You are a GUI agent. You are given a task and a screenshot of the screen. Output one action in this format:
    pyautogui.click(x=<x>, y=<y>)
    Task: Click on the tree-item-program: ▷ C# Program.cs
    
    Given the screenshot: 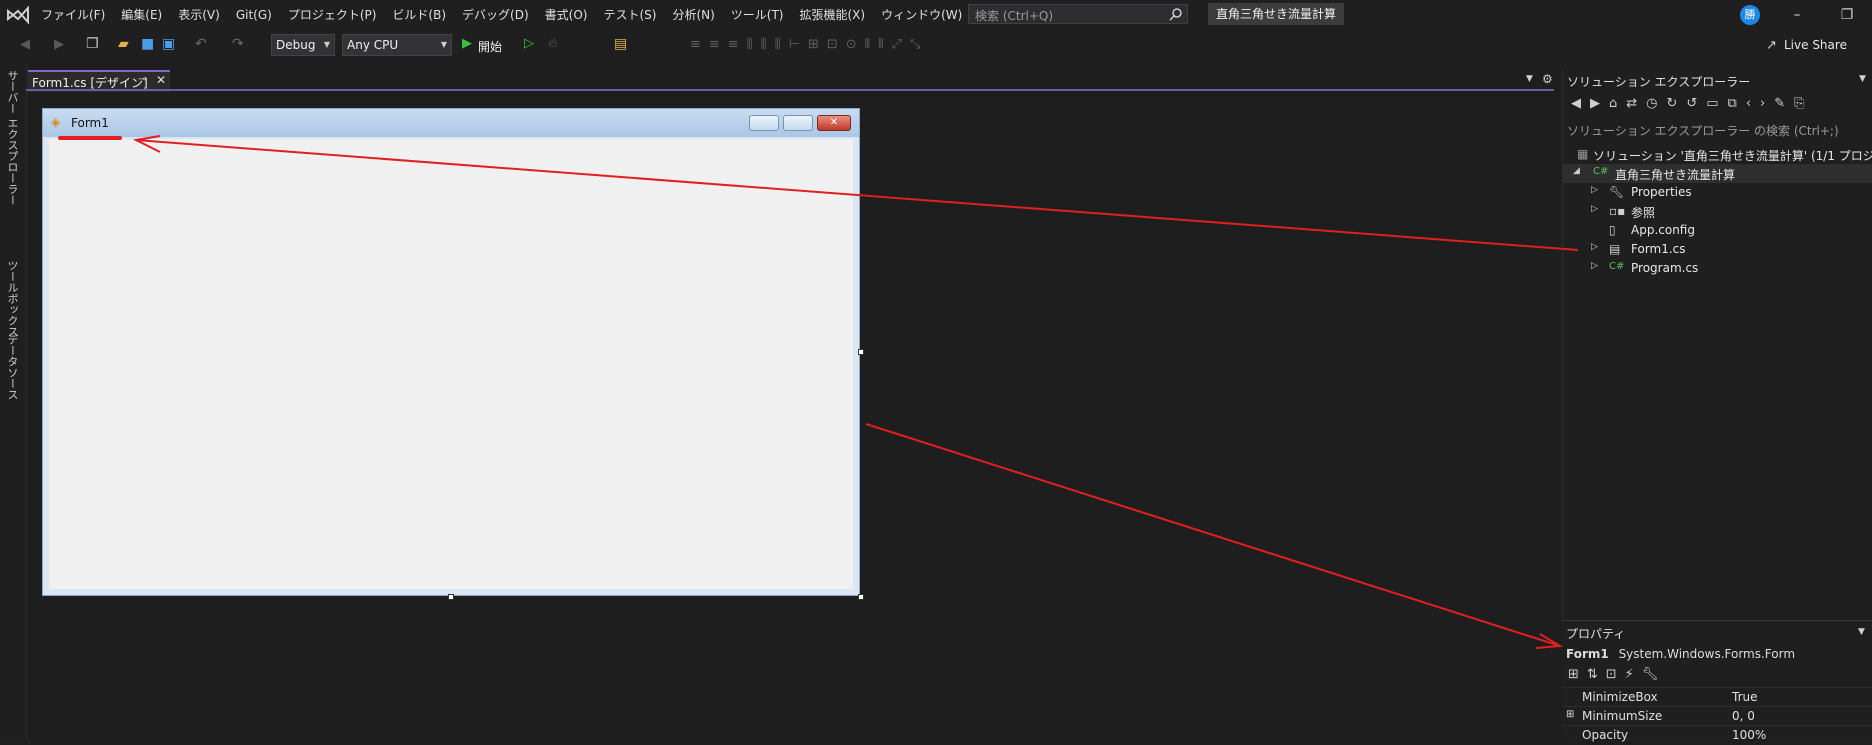 What is the action you would take?
    pyautogui.click(x=1717, y=268)
    